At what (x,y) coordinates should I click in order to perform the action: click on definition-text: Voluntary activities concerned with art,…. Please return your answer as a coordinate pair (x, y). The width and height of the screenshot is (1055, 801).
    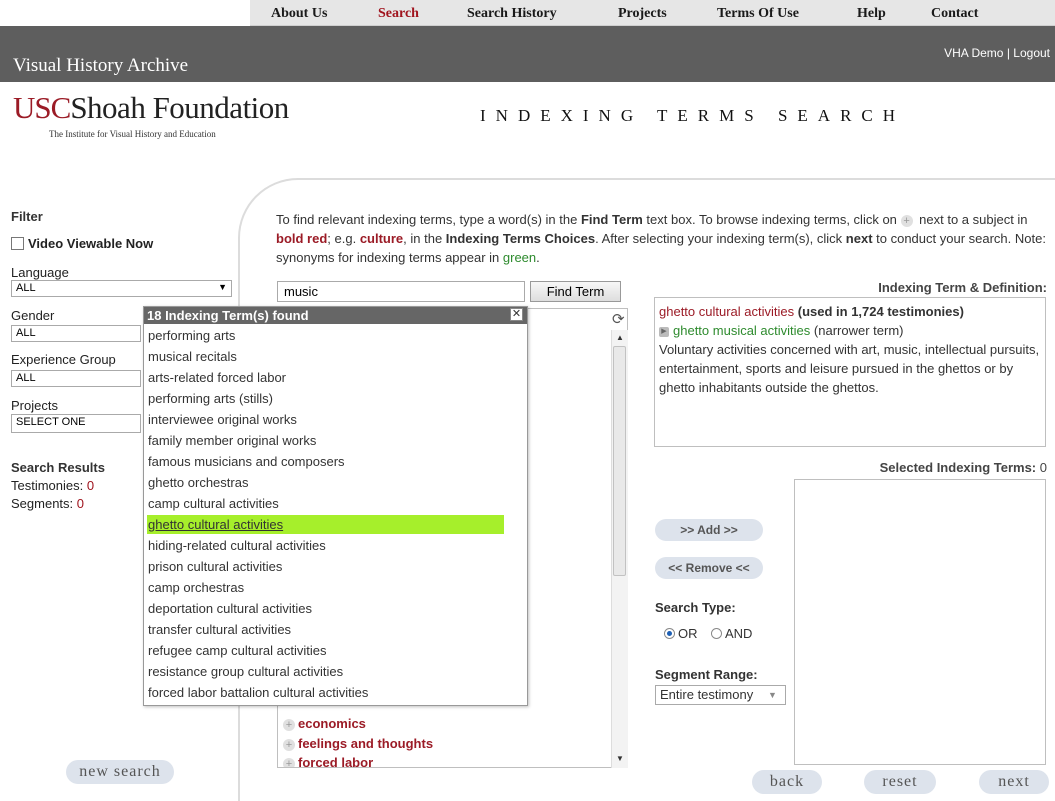
    Looking at the image, I should click on (849, 368).